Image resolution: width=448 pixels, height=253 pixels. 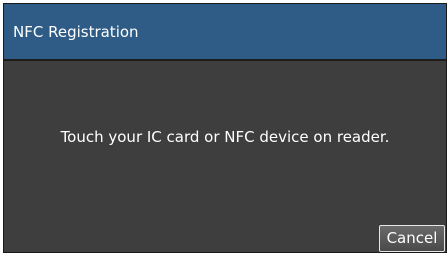 What do you see at coordinates (412, 238) in the screenshot?
I see `cancel-button: Cancel` at bounding box center [412, 238].